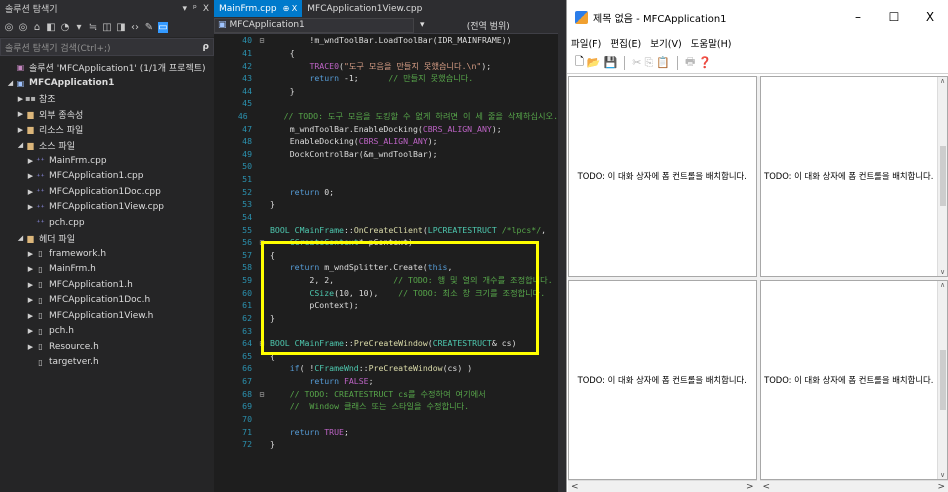 The image size is (948, 492). Describe the element at coordinates (386, 204) in the screenshot. I see `code-line: 53}` at that location.